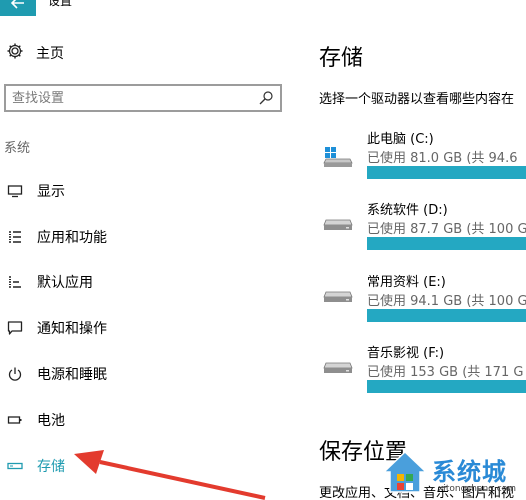 The width and height of the screenshot is (526, 500). What do you see at coordinates (363, 452) in the screenshot?
I see `save-location-title: 保存位置` at bounding box center [363, 452].